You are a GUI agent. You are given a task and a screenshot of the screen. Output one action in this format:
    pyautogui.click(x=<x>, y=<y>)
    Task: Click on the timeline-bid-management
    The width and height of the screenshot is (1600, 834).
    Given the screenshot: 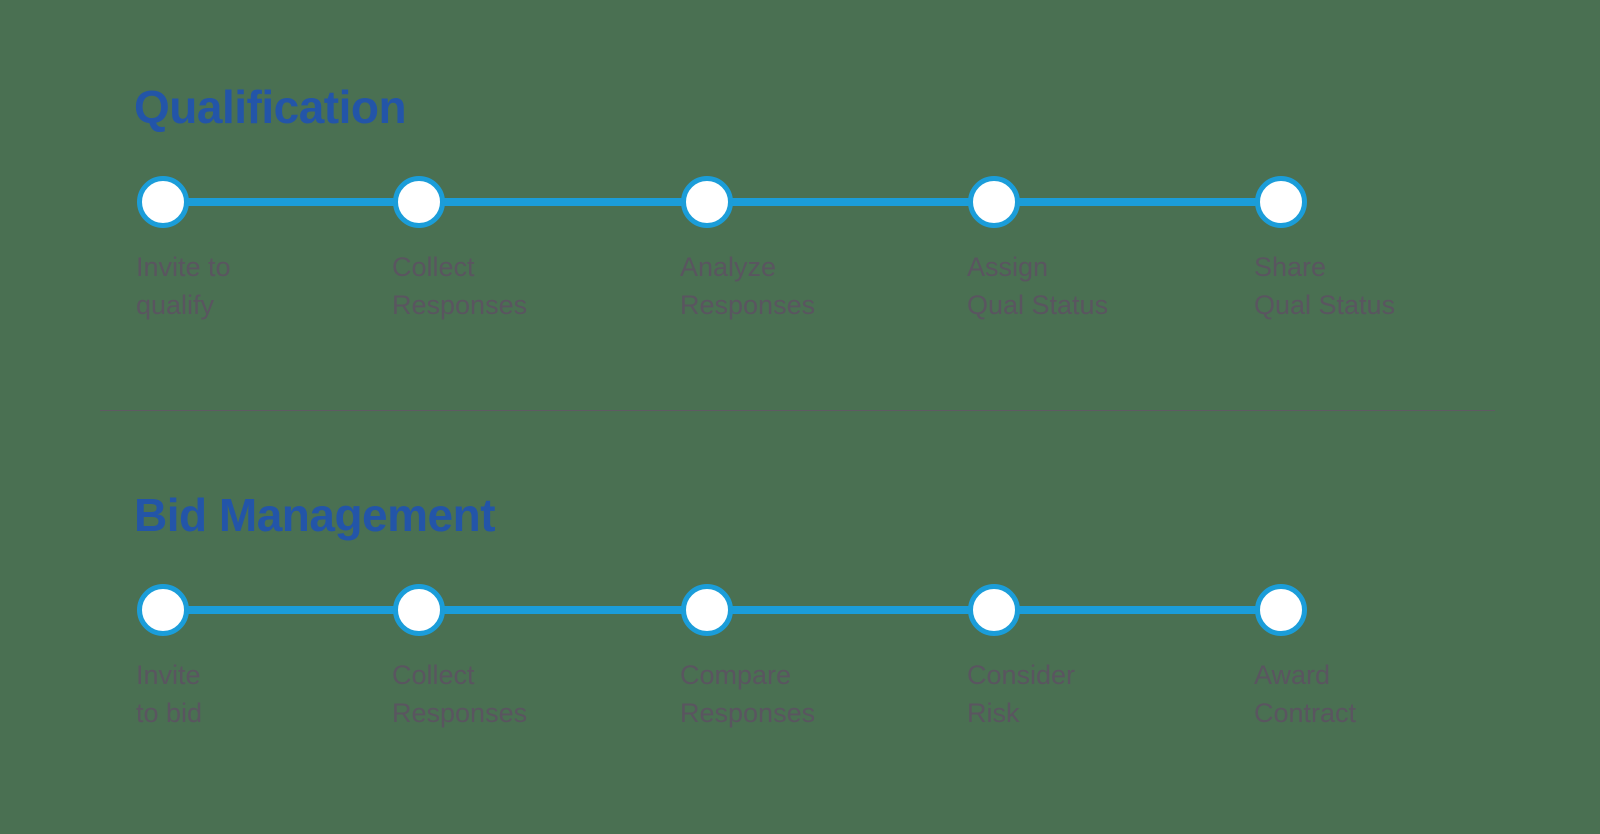 What is the action you would take?
    pyautogui.click(x=800, y=610)
    